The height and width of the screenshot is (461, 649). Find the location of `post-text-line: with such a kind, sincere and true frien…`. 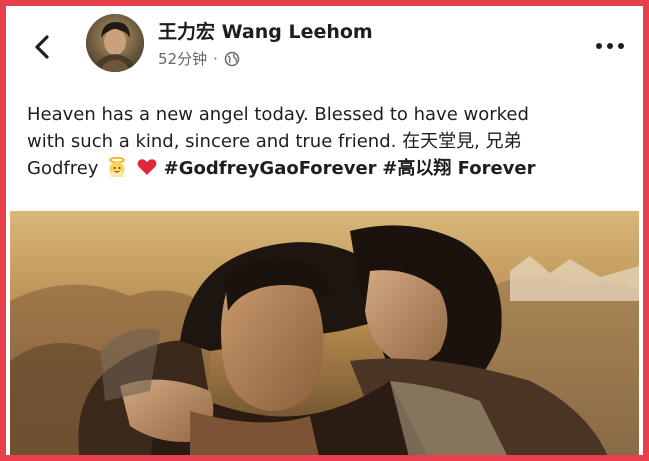

post-text-line: with such a kind, sincere and true frien… is located at coordinates (274, 141).